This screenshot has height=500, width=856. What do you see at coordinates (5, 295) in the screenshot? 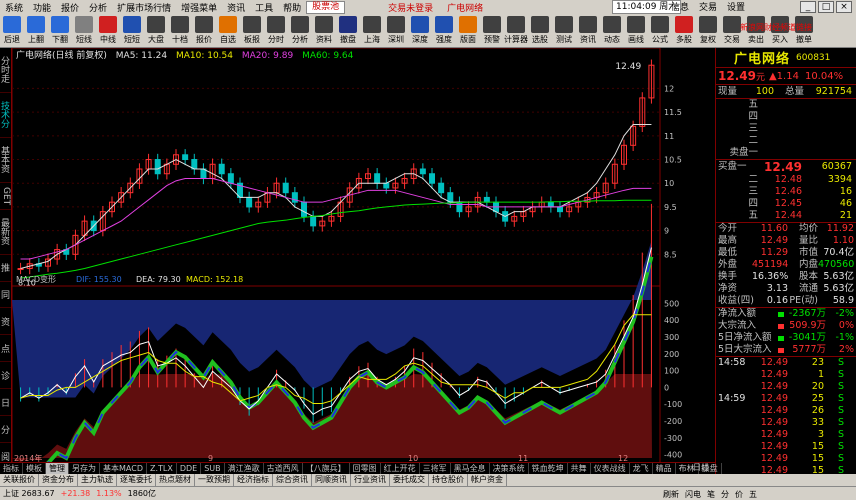
I see `left-tab-6: 同花` at bounding box center [5, 295].